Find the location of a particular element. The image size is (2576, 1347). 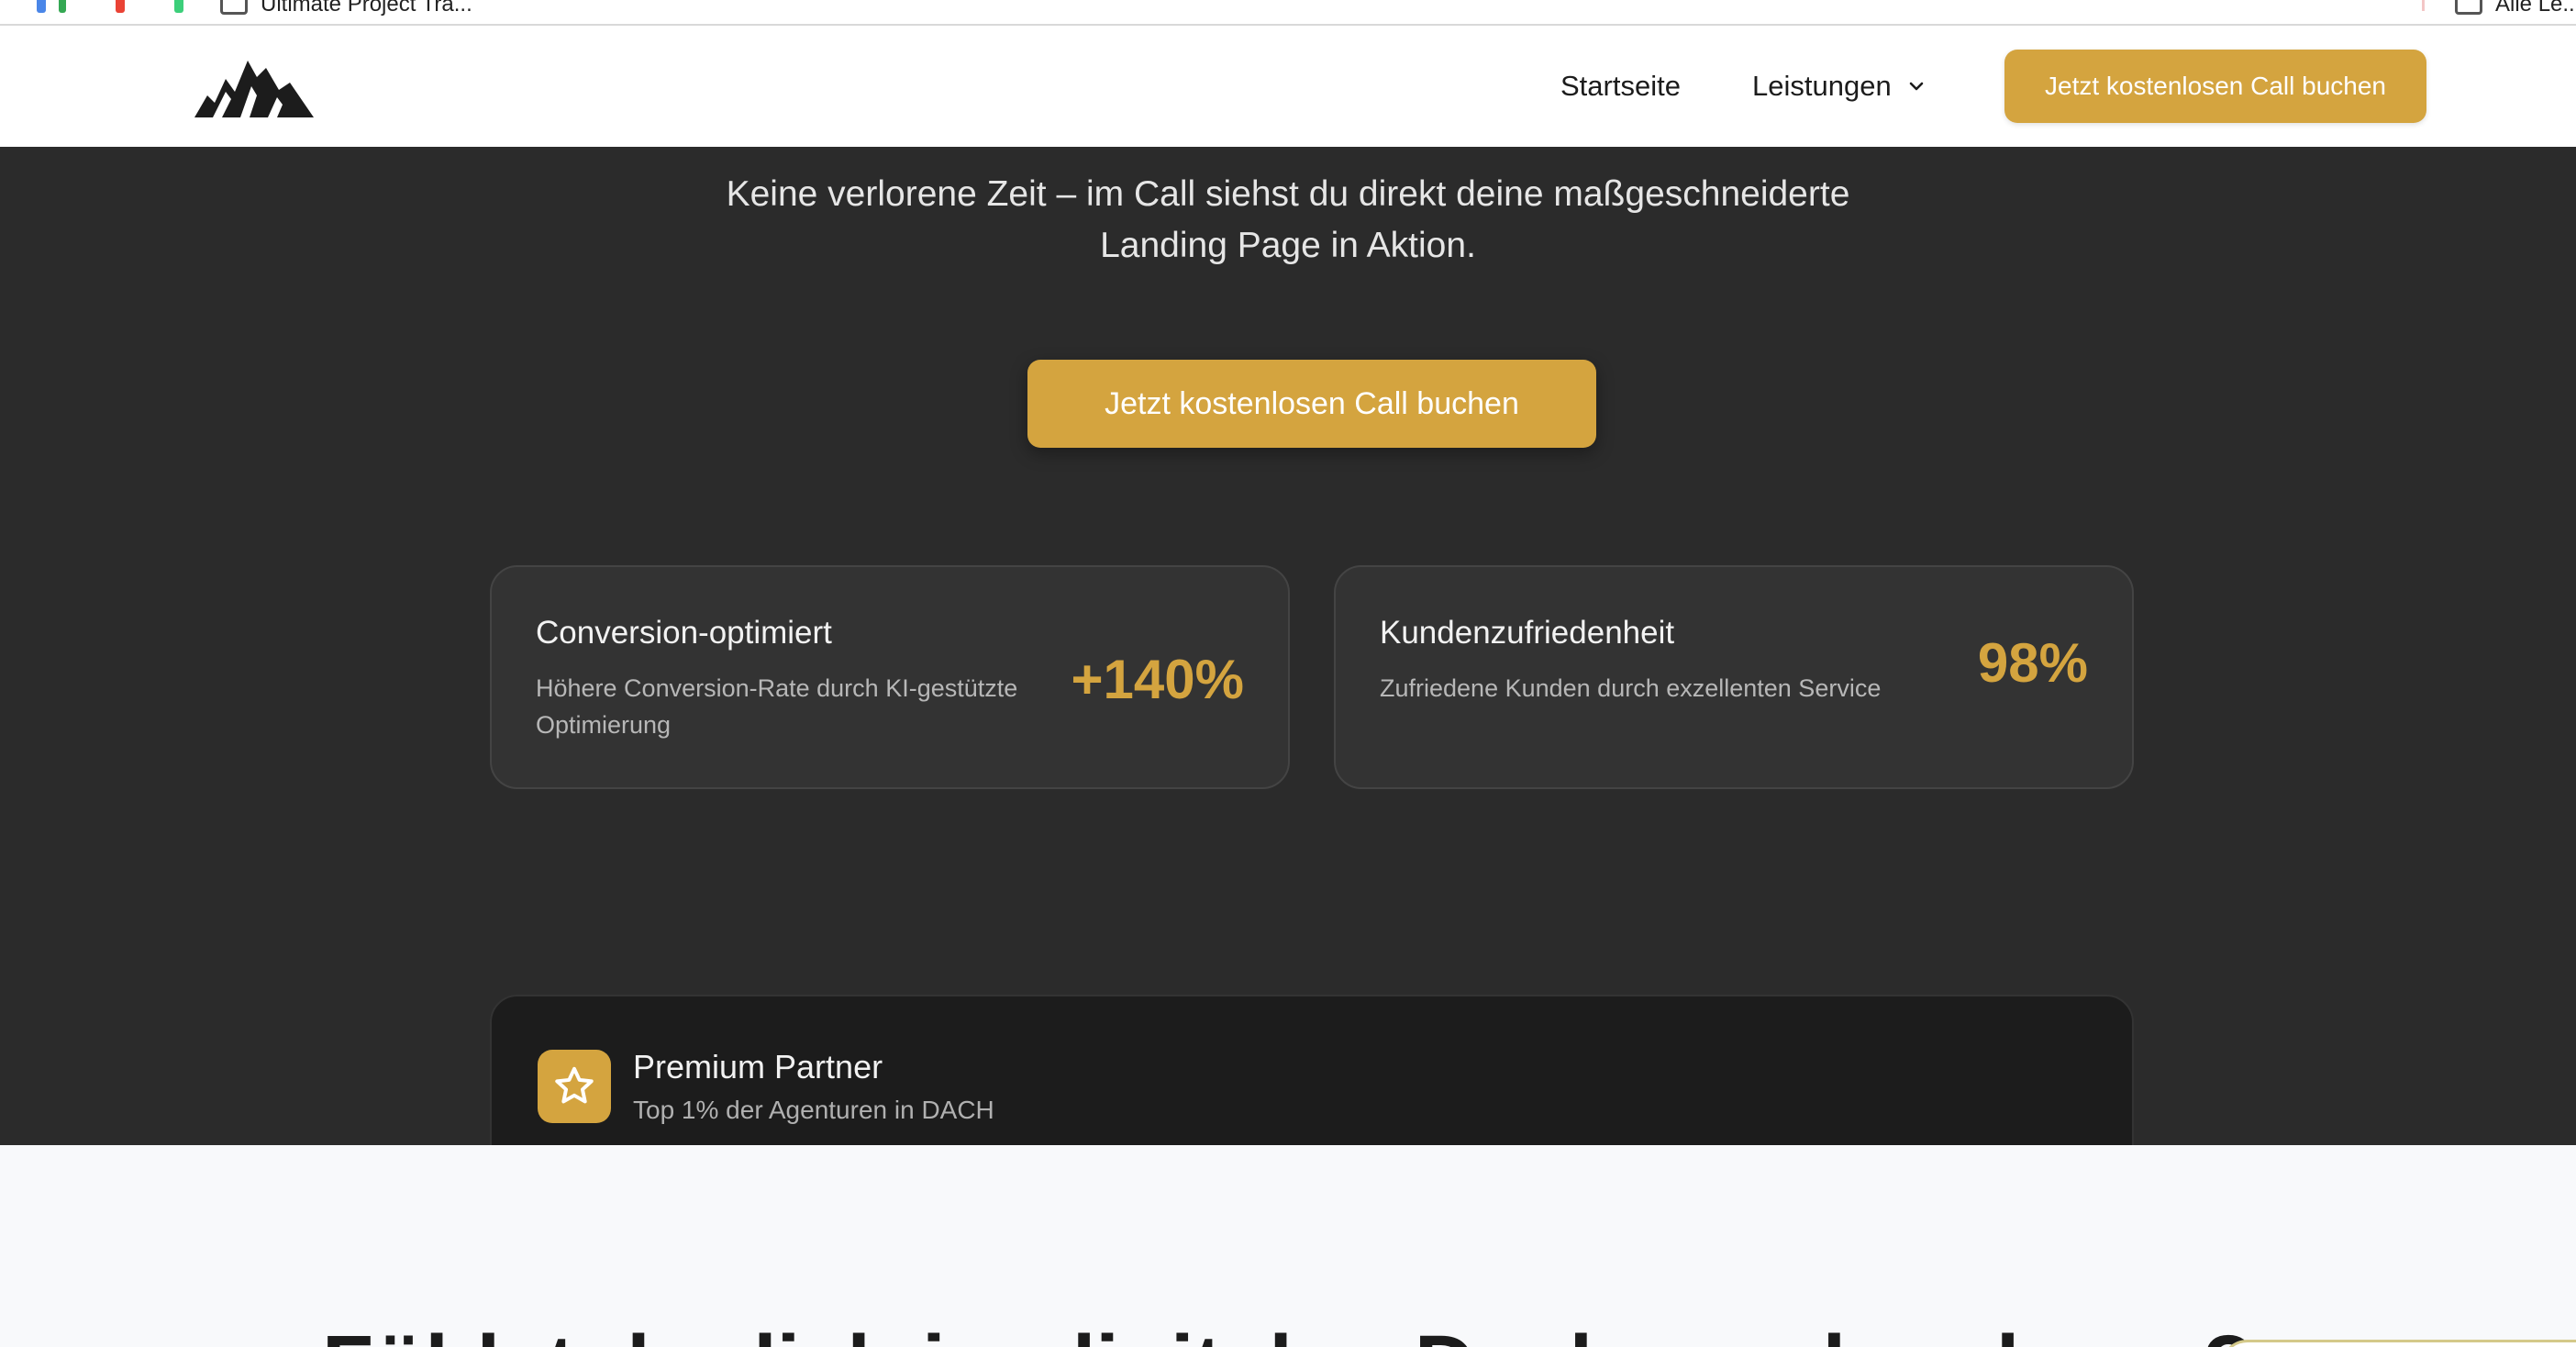

hero-book-call-button: Jetzt kostenlosen Call buchen is located at coordinates (1311, 404).